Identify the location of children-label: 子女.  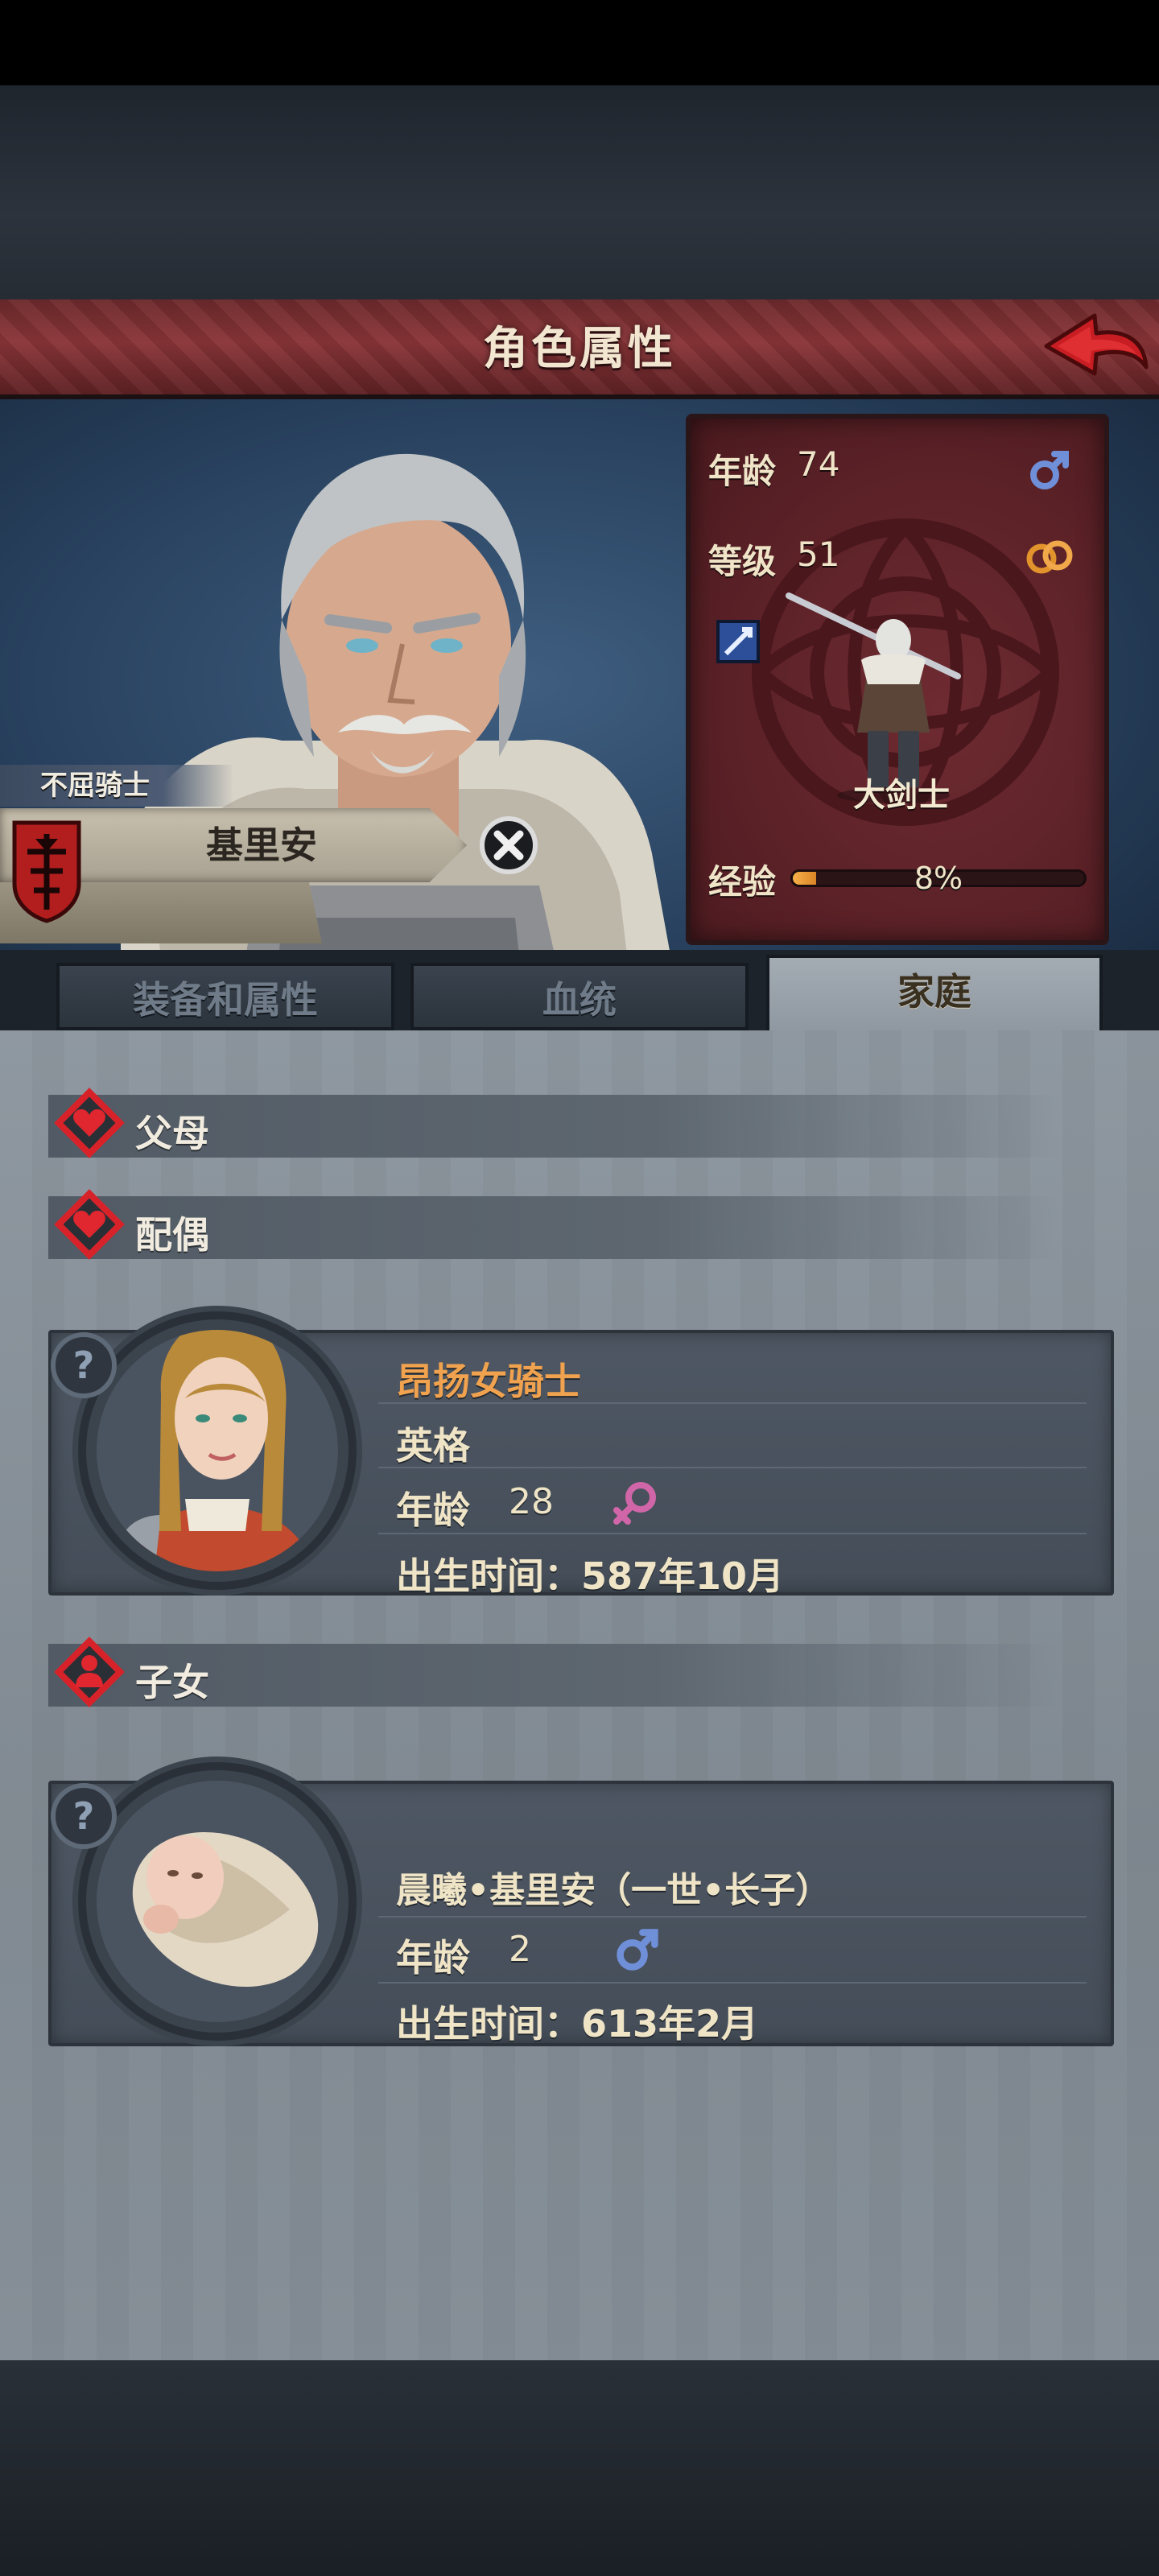
(172, 1683).